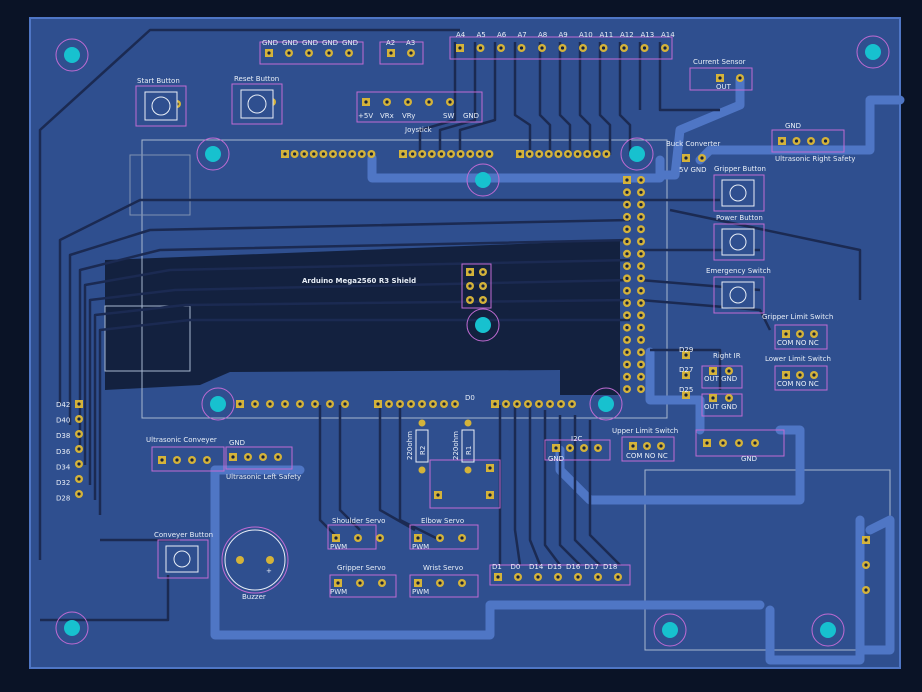 The width and height of the screenshot is (922, 692). Describe the element at coordinates (720, 379) in the screenshot. I see `label-right-ir-pins: OUT GND` at that location.